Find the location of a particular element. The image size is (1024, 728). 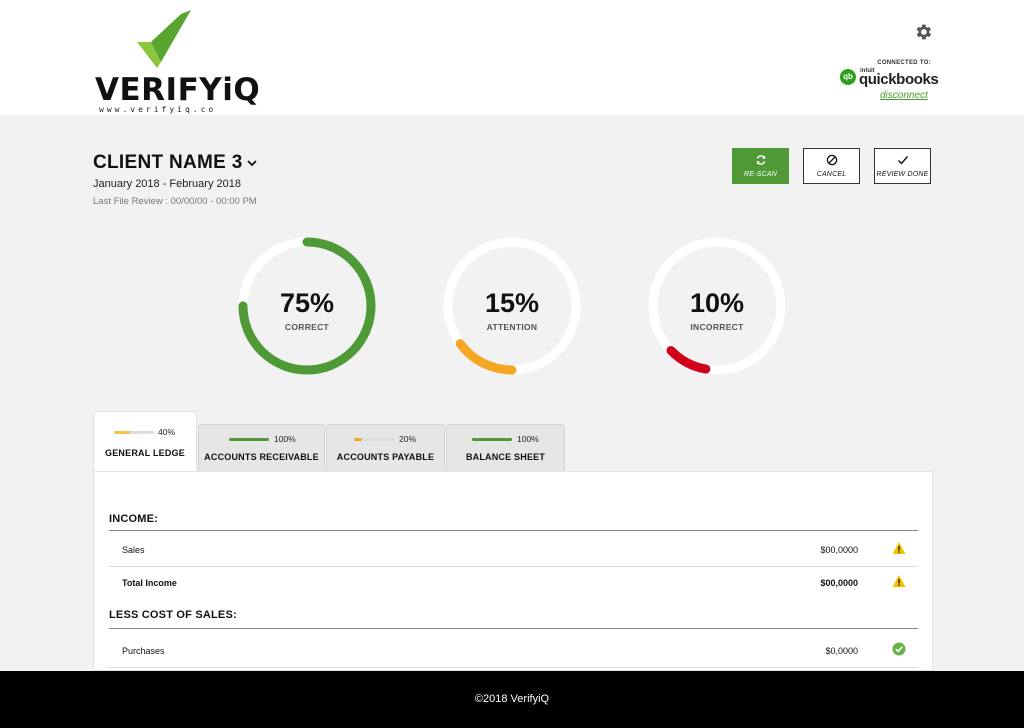

connected-label: CONNECTED TO: is located at coordinates (904, 63).